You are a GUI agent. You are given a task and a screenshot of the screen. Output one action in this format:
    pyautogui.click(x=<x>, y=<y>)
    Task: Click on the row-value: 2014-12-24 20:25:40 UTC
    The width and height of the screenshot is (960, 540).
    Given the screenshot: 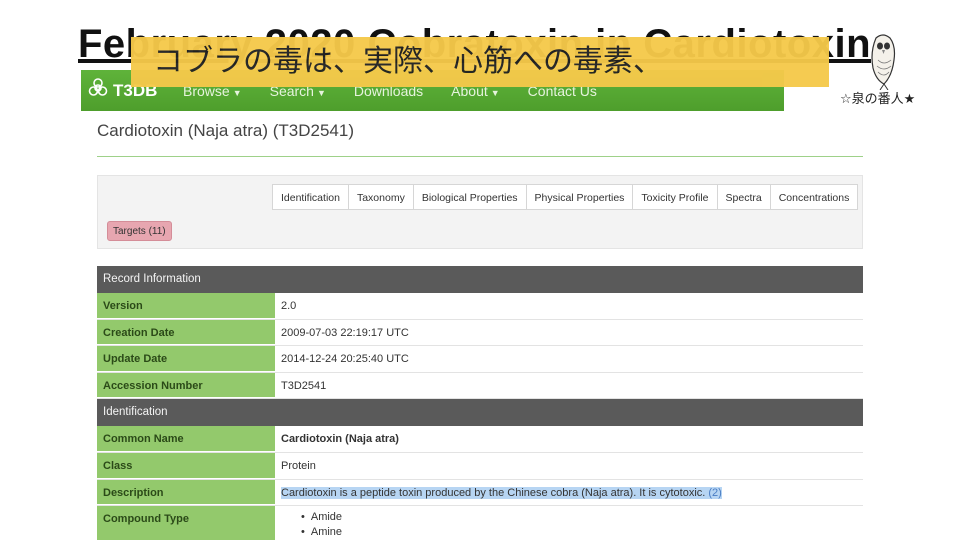 What is the action you would take?
    pyautogui.click(x=569, y=359)
    